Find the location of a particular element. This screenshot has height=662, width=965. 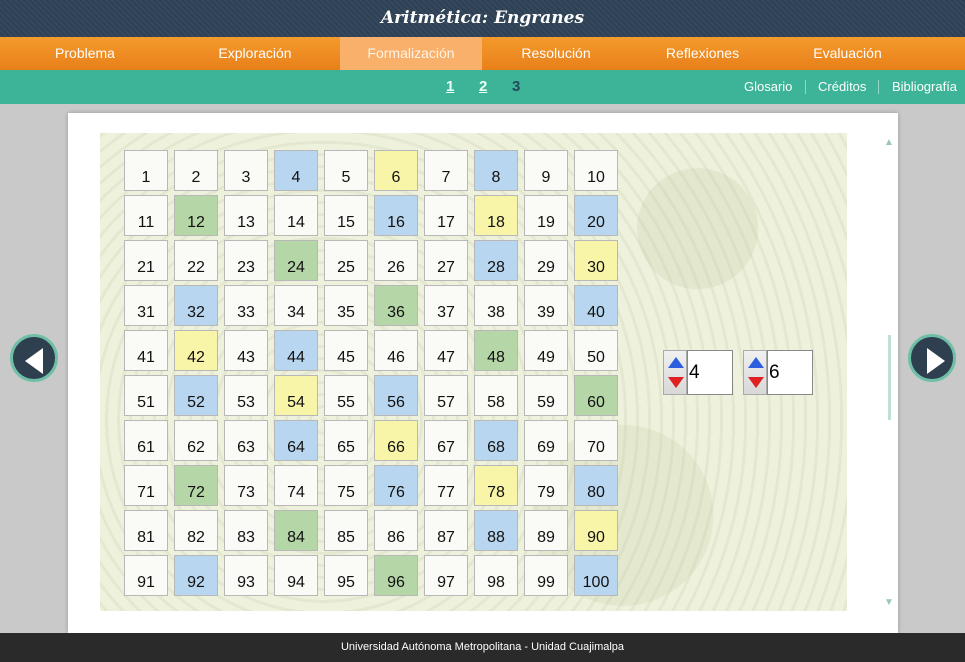

grid-cell: 52 is located at coordinates (196, 395).